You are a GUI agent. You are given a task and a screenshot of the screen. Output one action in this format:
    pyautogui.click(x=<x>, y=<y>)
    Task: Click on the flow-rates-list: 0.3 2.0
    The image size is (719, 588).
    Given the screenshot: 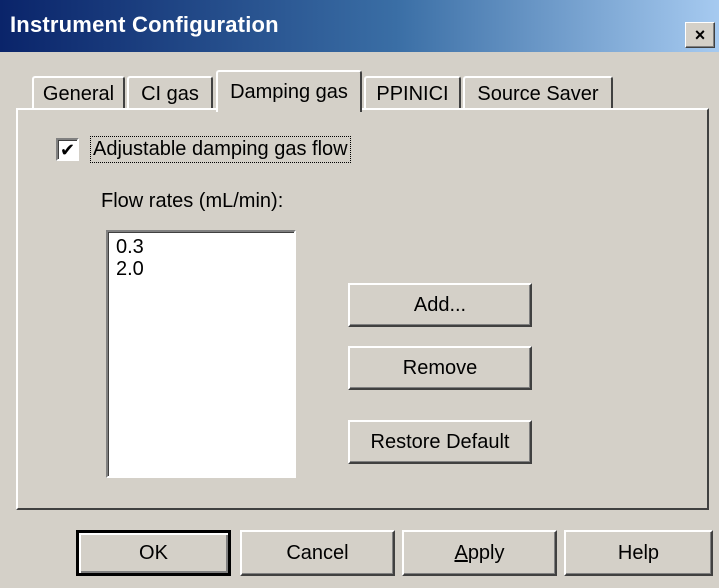 What is the action you would take?
    pyautogui.click(x=201, y=354)
    